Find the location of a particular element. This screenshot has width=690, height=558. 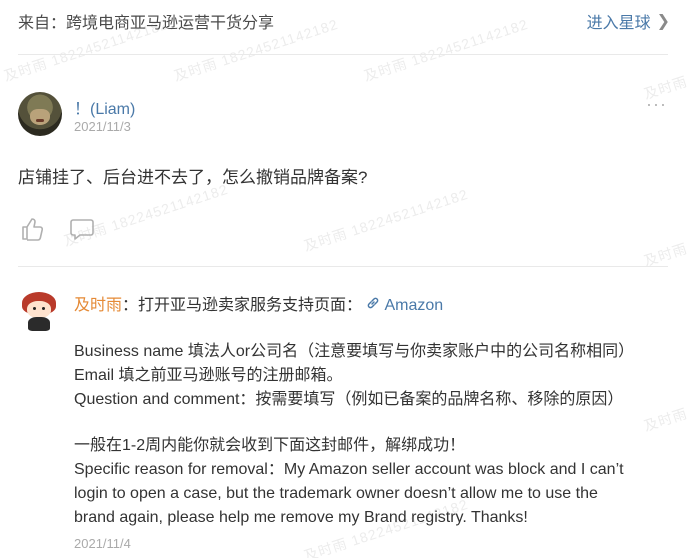

avatar-mouth is located at coordinates (40, 120).